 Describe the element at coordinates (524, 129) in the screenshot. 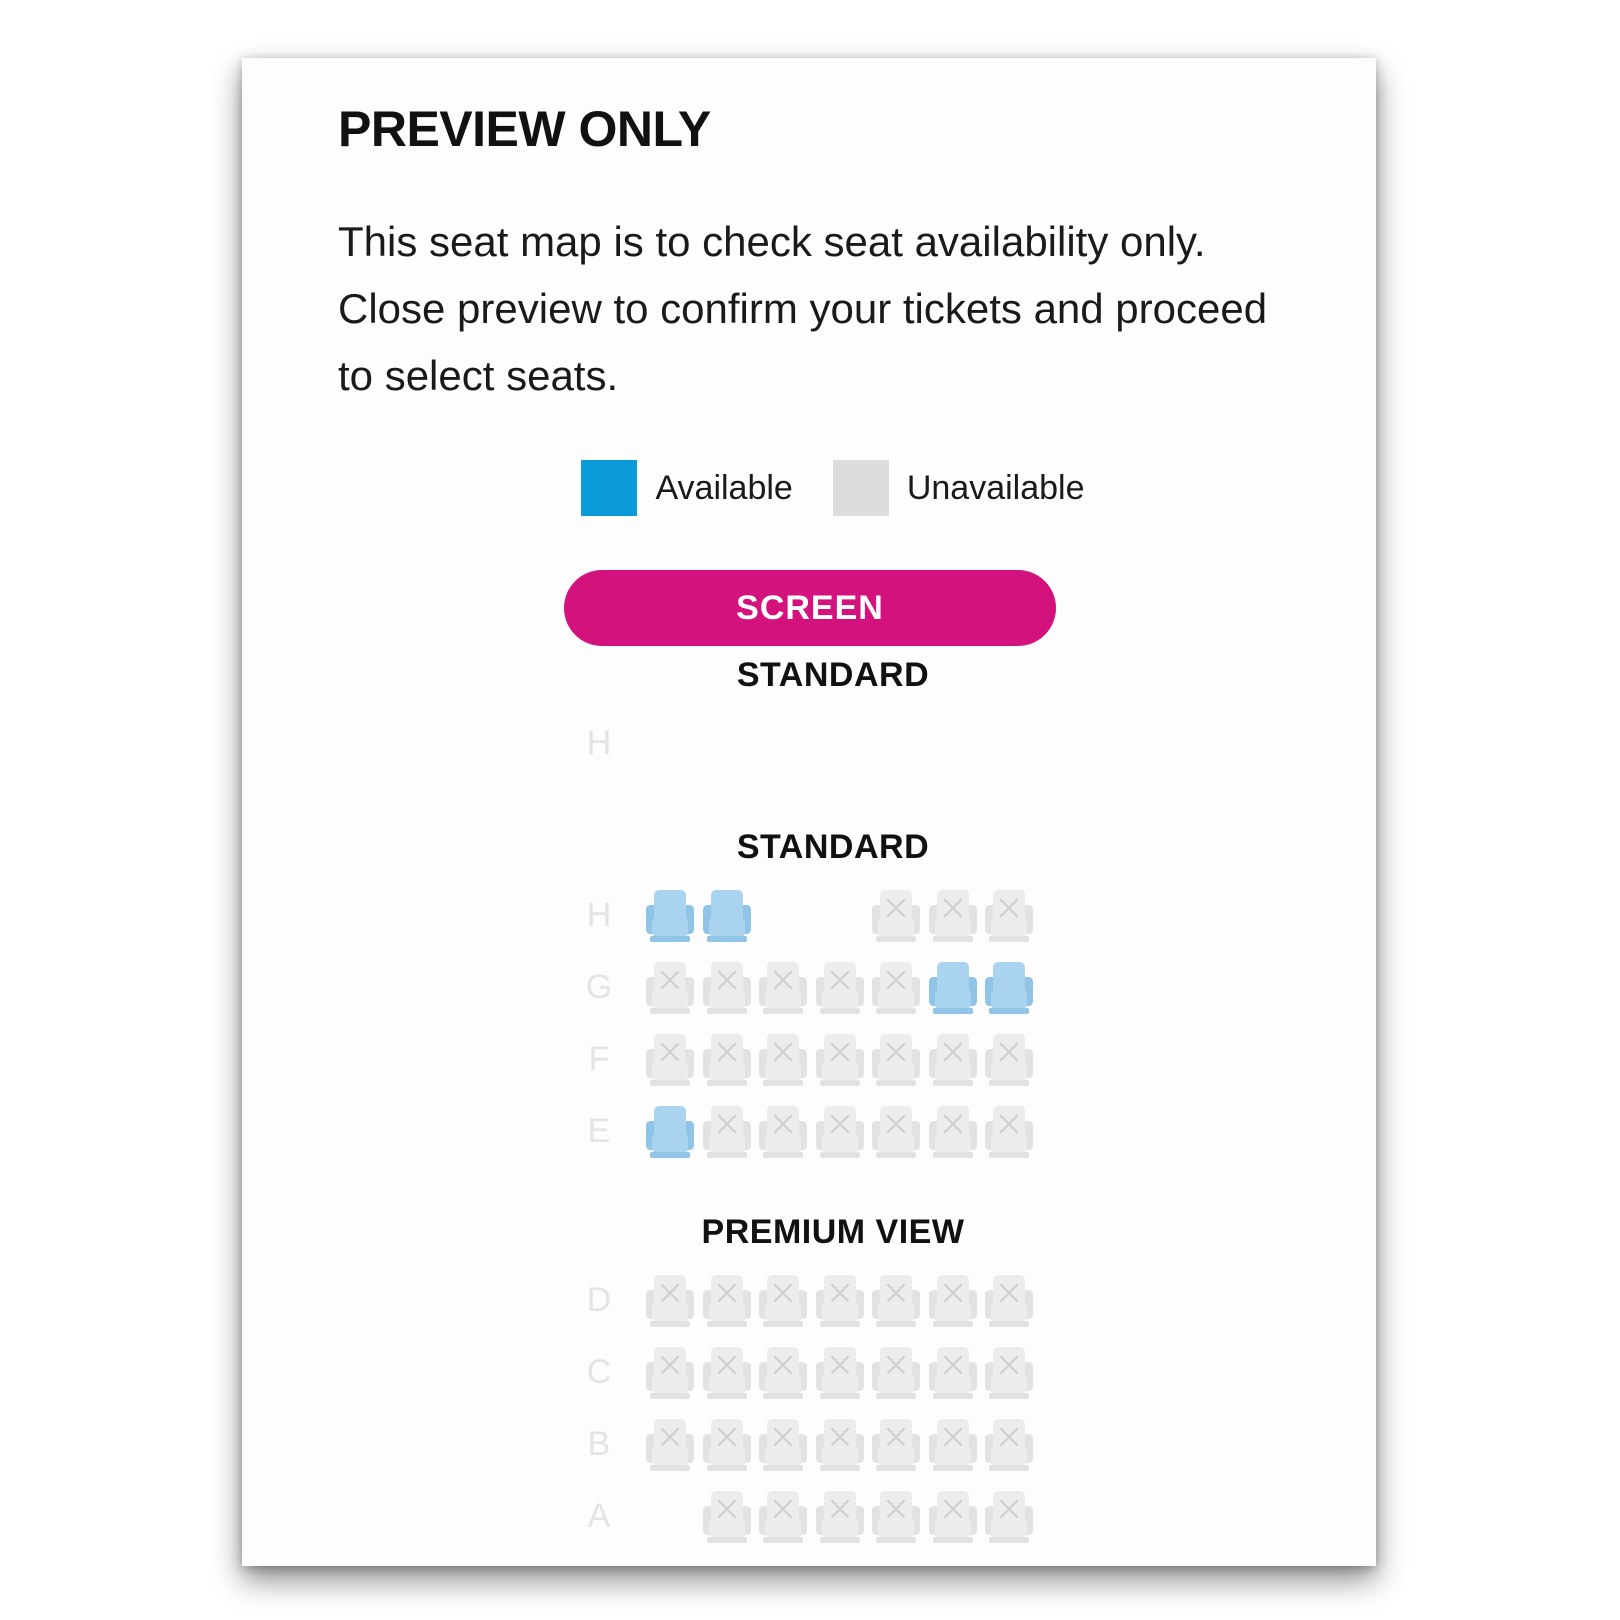

I see `modal-title: PREVIEW ONLY` at that location.